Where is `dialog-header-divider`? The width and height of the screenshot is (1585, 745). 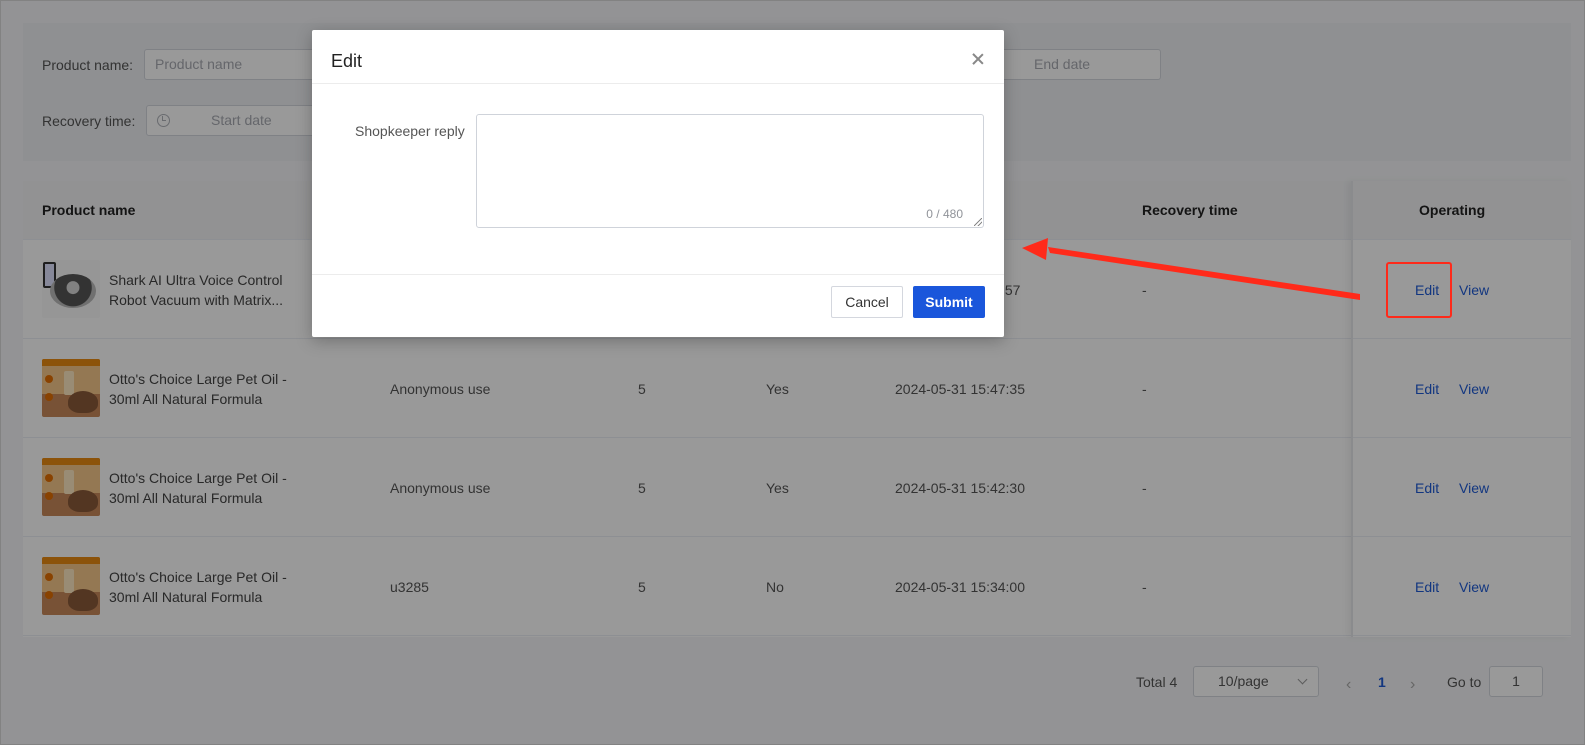 dialog-header-divider is located at coordinates (658, 83).